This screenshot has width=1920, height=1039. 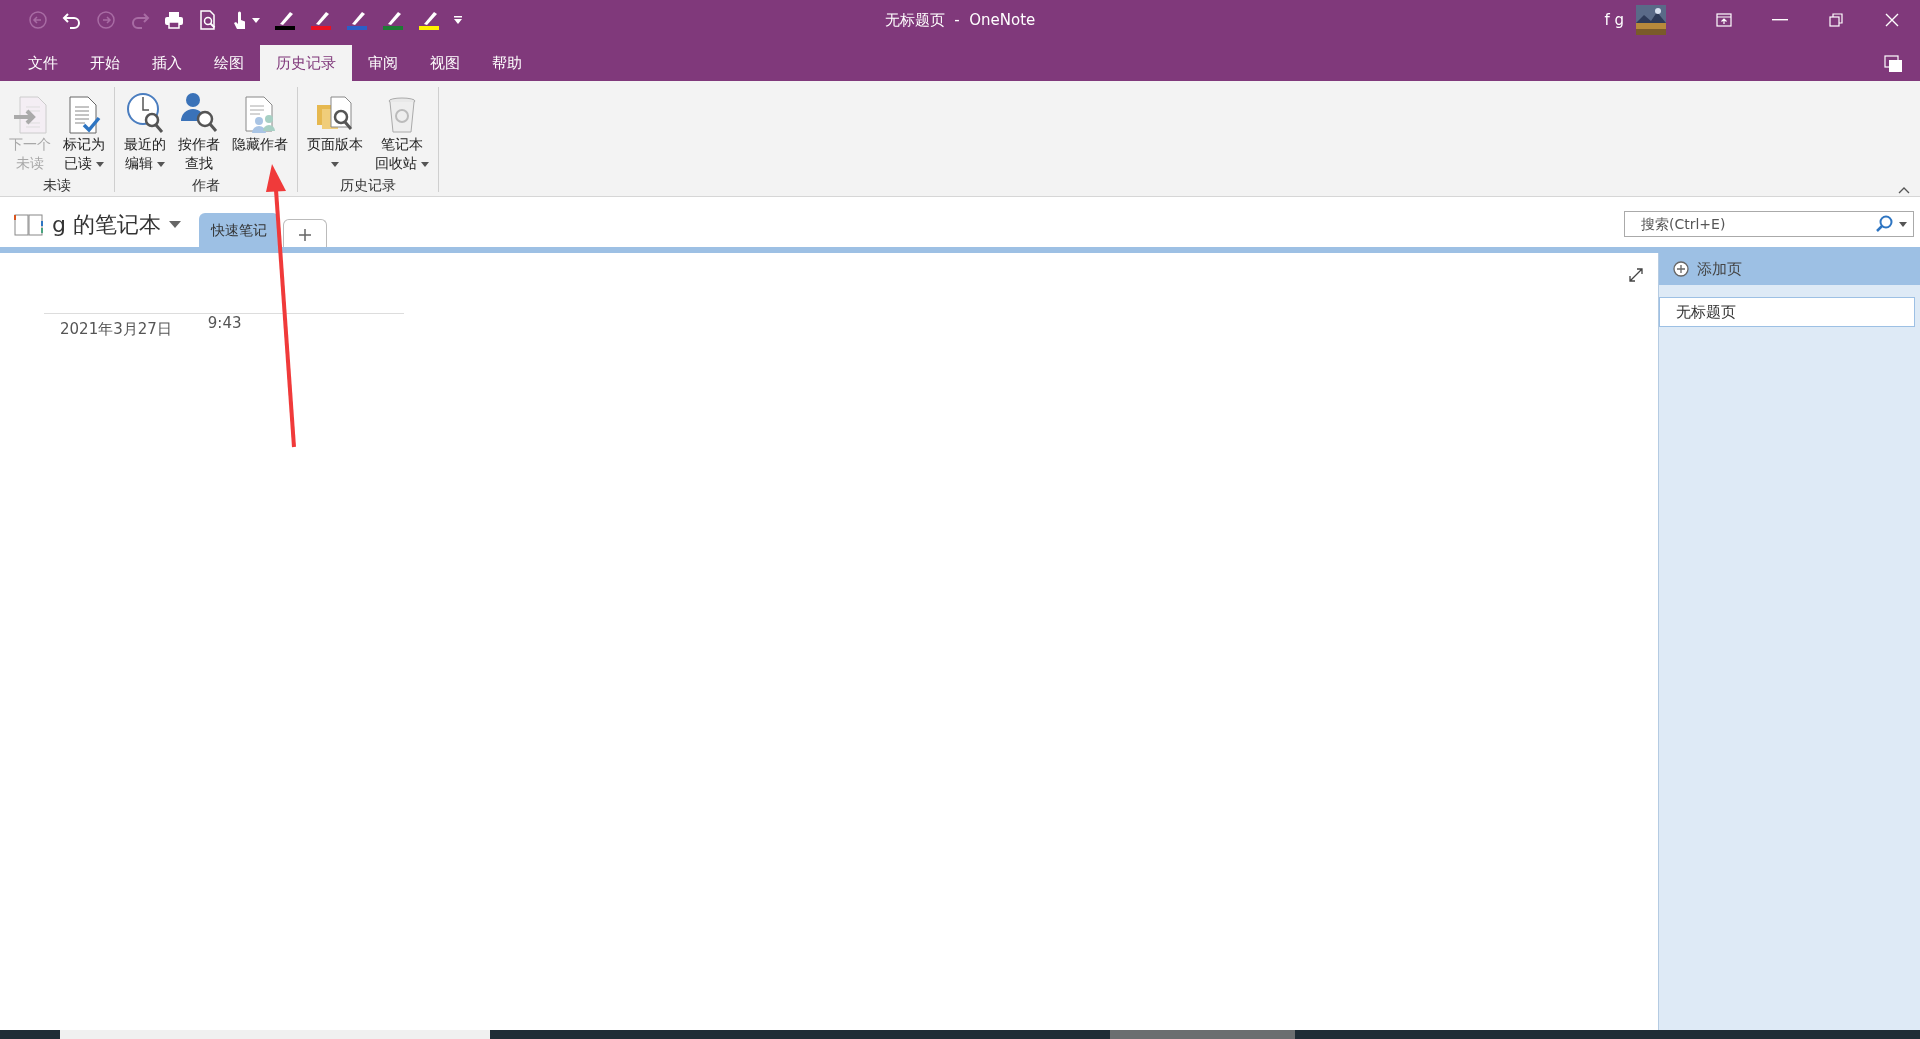 What do you see at coordinates (1884, 224) in the screenshot?
I see `search-icon` at bounding box center [1884, 224].